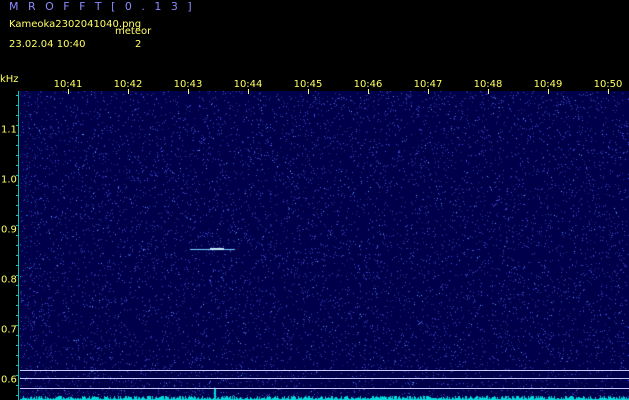 The height and width of the screenshot is (400, 629). I want to click on frequency-tick-label: 0.7, so click(9, 330).